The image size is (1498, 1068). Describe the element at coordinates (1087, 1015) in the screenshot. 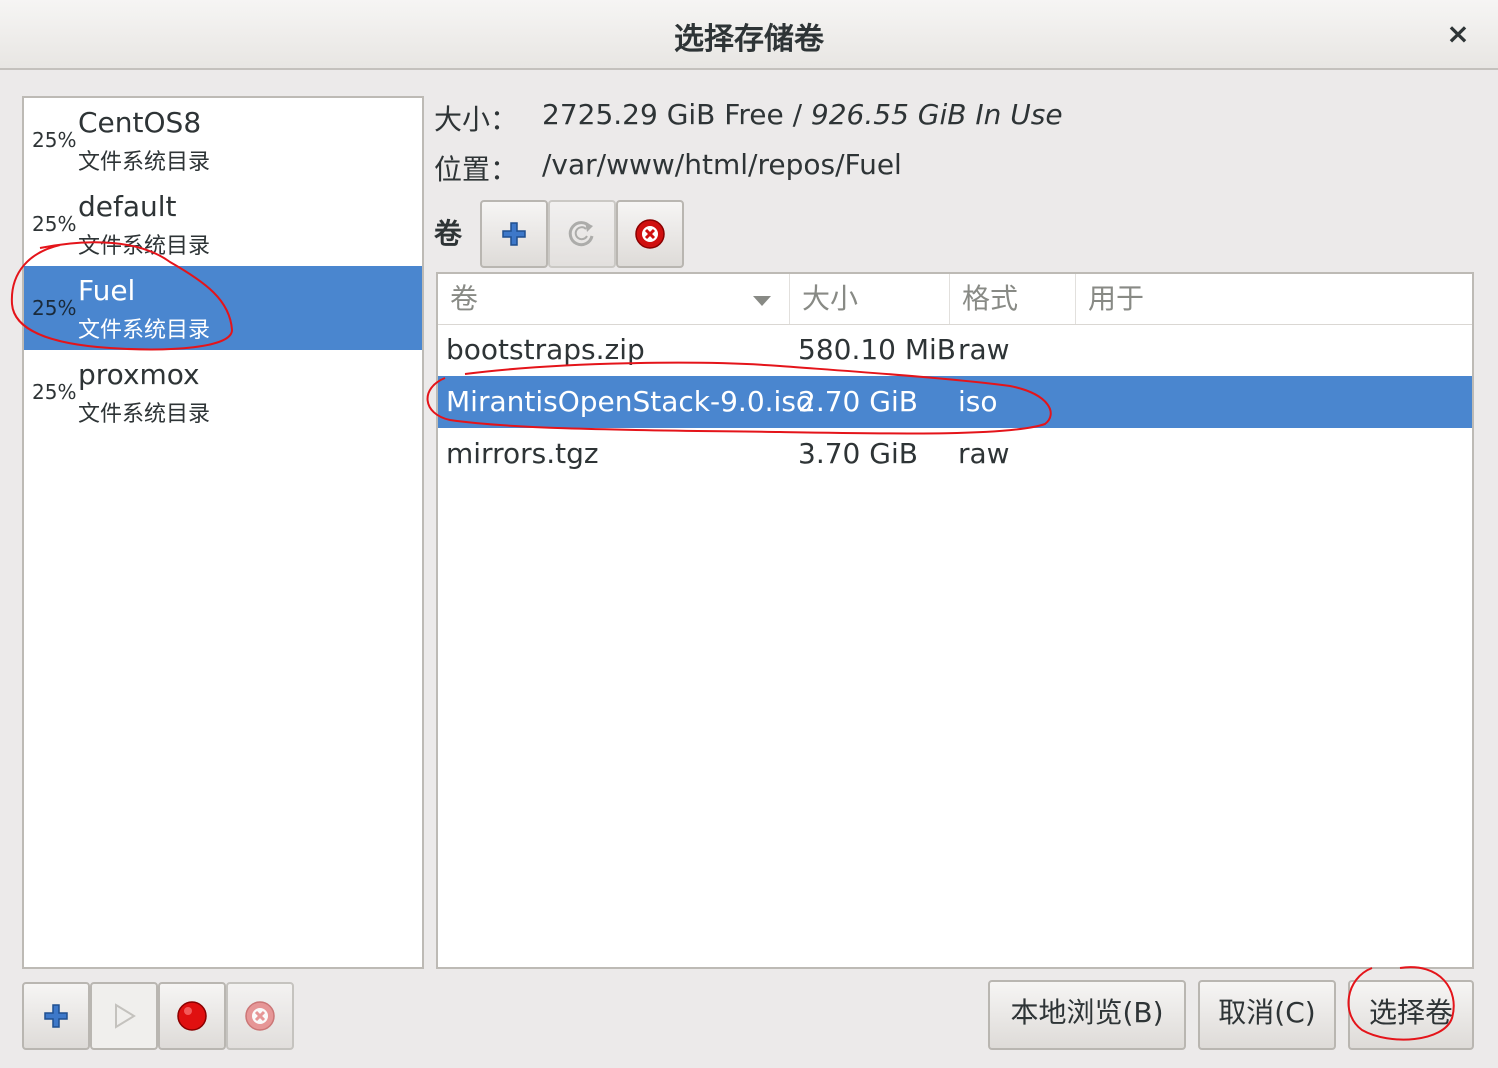

I see `browse-local-button: 本地浏览(B)` at that location.